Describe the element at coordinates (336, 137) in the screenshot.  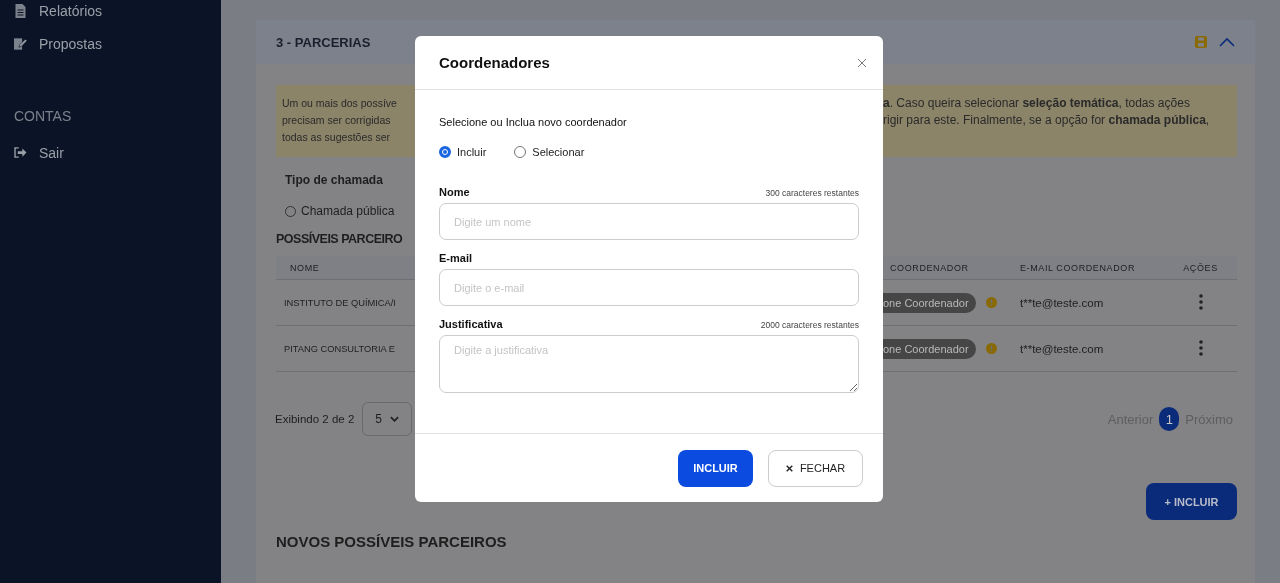
I see `notice-text: todas as sugestões ser` at that location.